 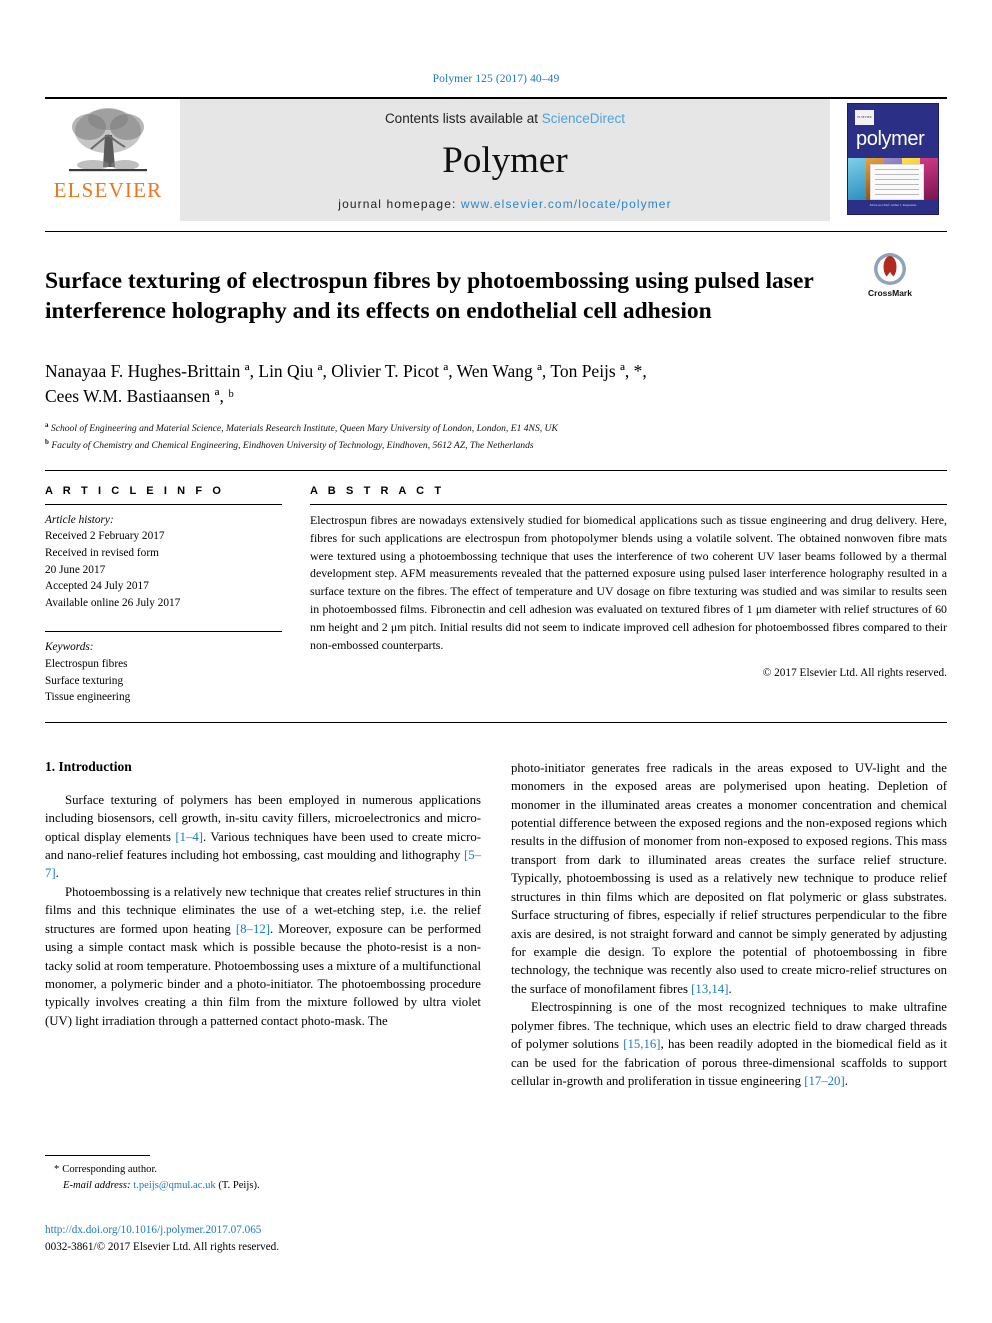 What do you see at coordinates (163, 504) in the screenshot?
I see `article-info-rule` at bounding box center [163, 504].